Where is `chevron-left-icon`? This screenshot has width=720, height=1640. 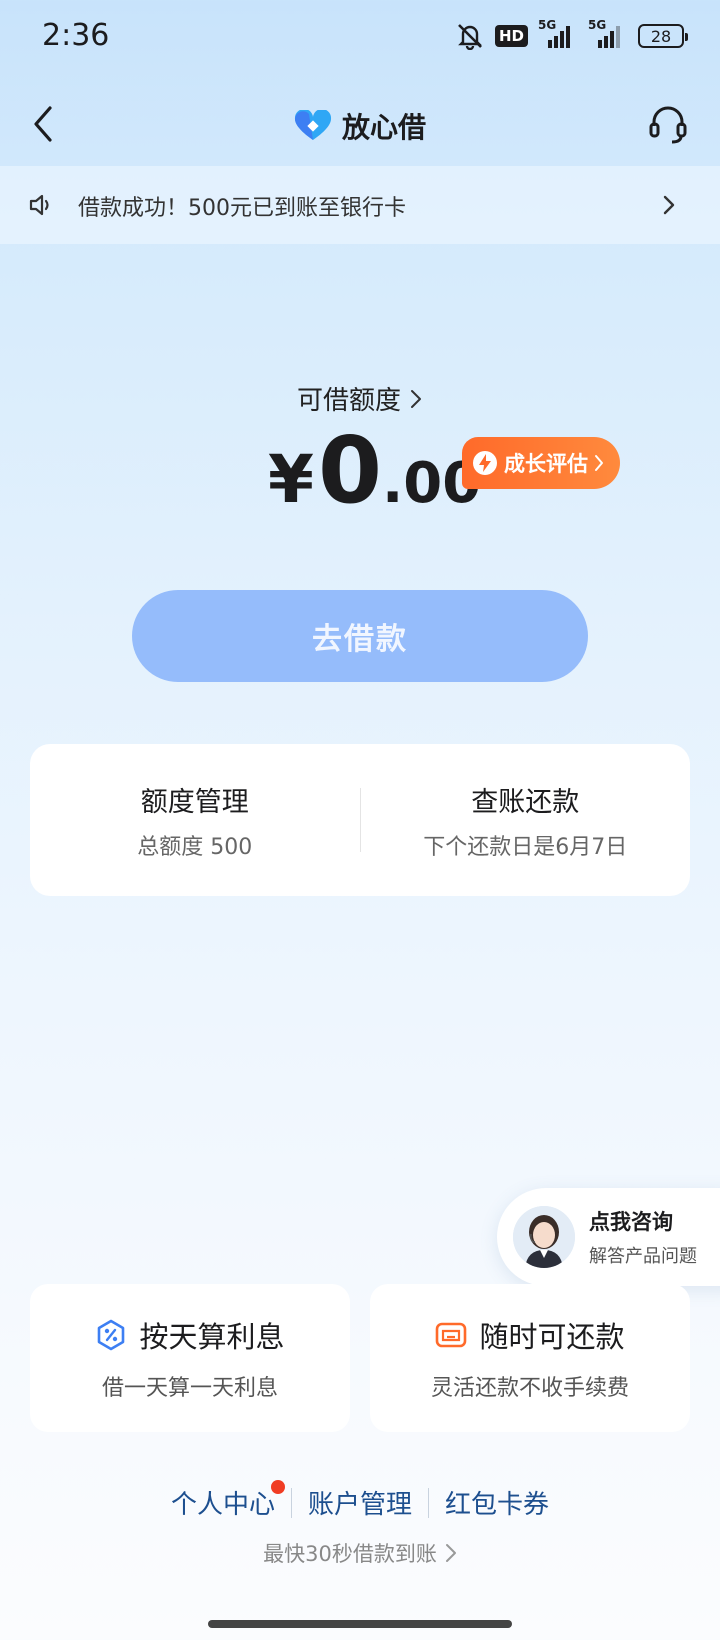 chevron-left-icon is located at coordinates (43, 124).